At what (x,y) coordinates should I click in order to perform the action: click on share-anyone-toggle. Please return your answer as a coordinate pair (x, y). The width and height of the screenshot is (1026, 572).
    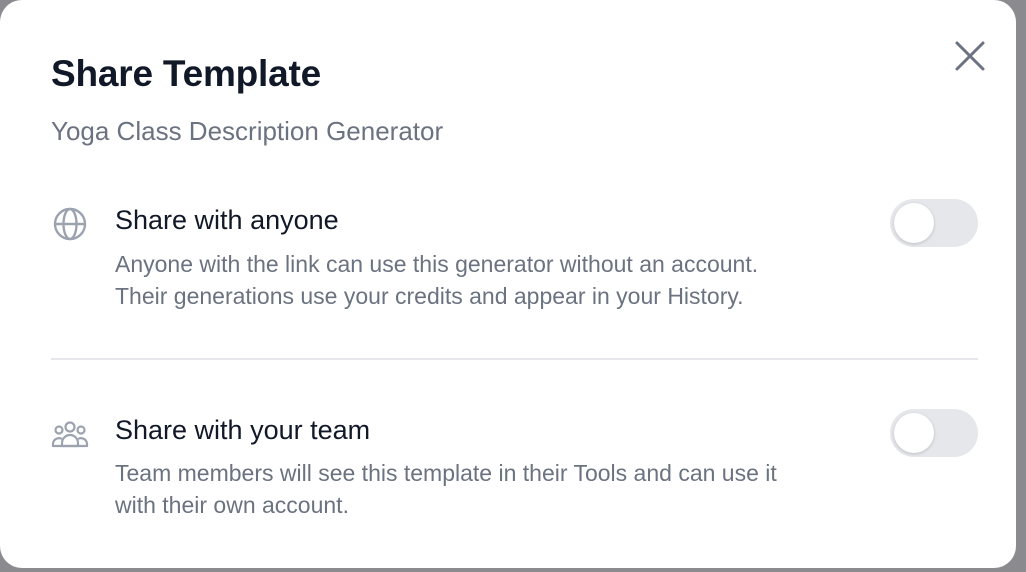
    Looking at the image, I should click on (934, 223).